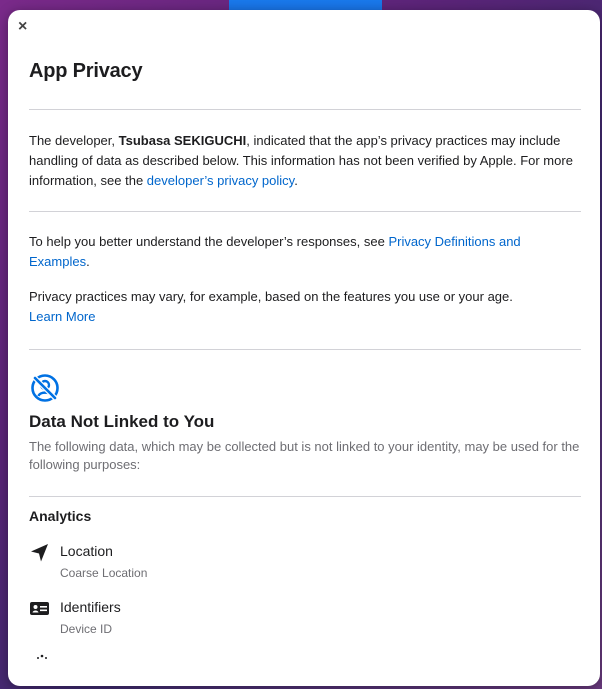 The height and width of the screenshot is (689, 602). I want to click on not-linked-icon, so click(45, 388).